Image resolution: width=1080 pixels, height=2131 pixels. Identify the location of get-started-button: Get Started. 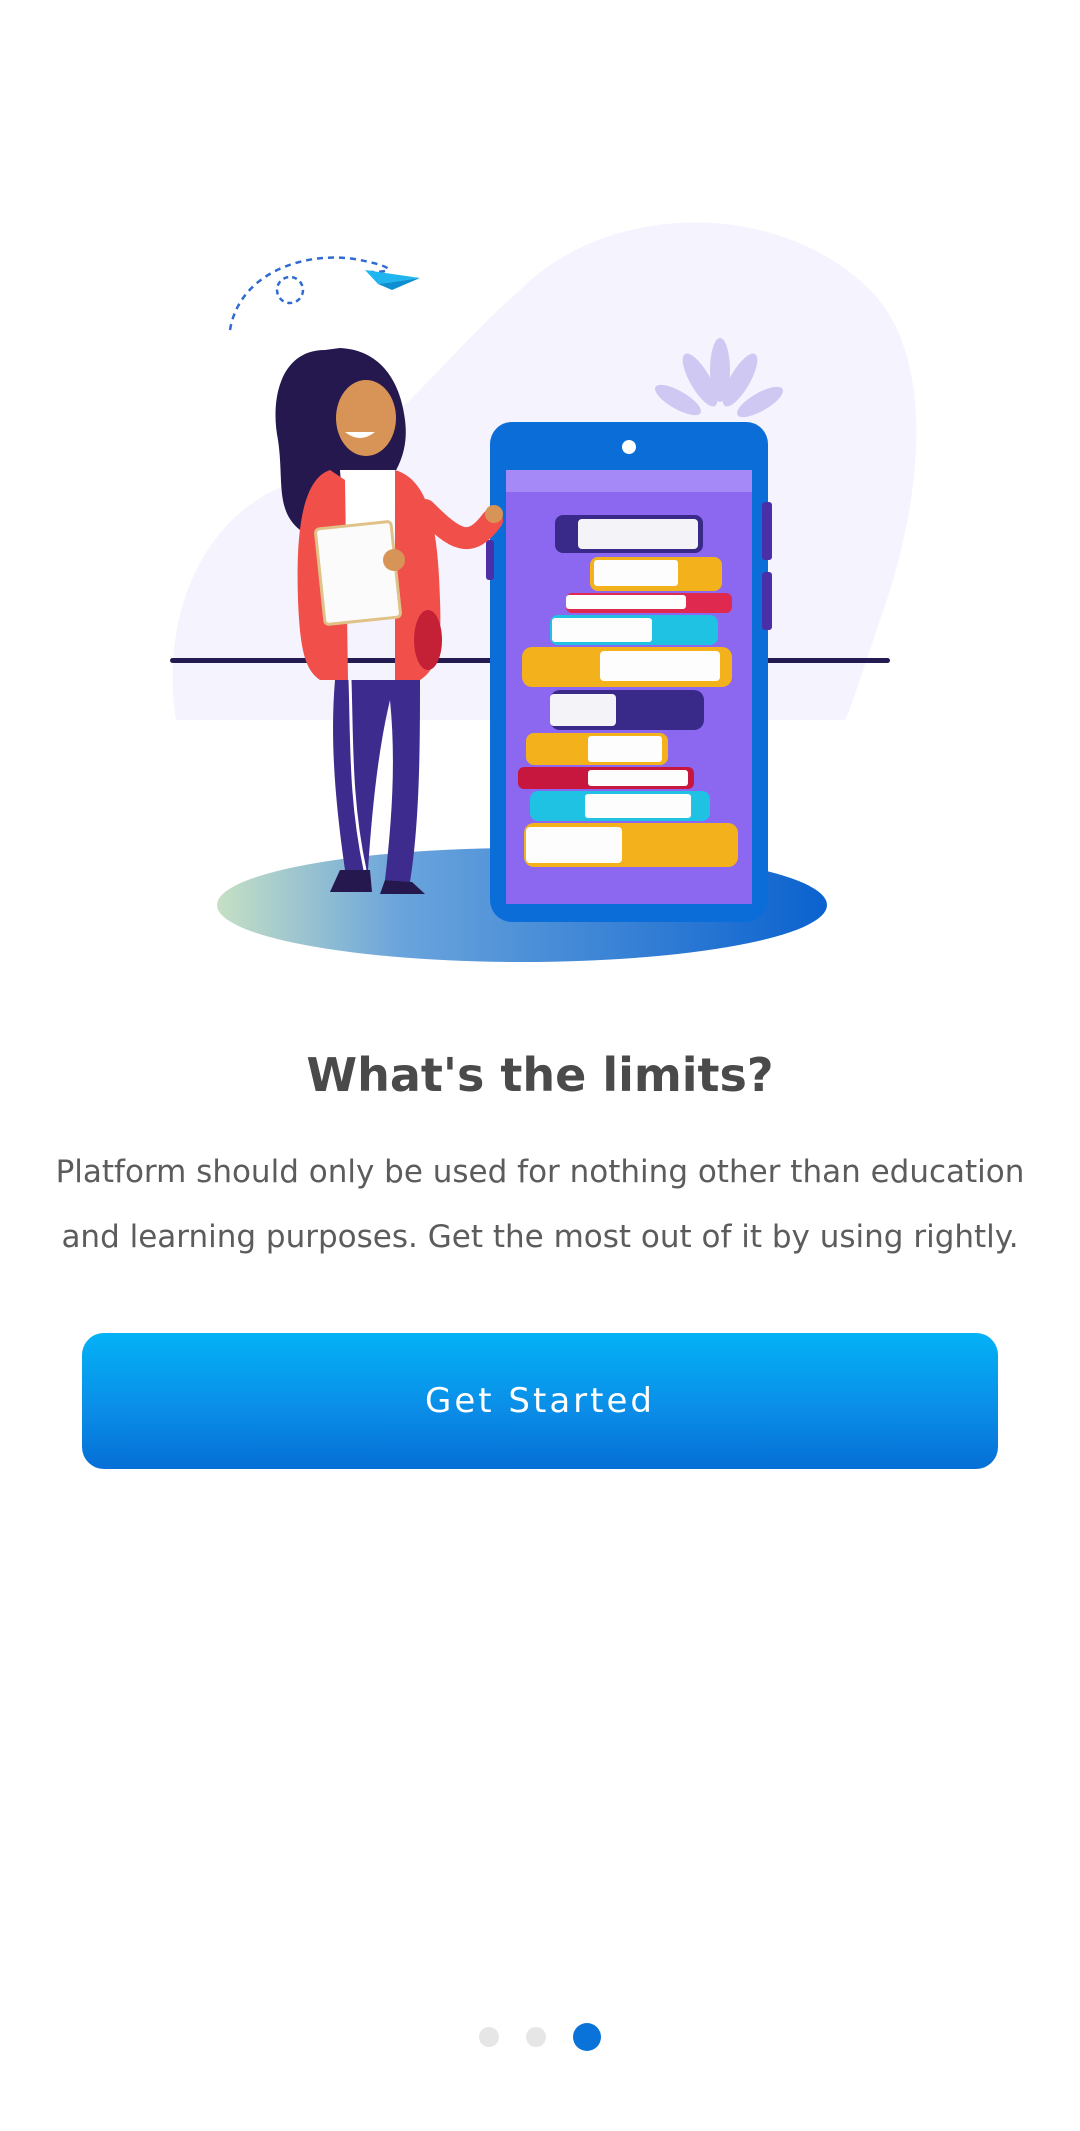
(540, 1401).